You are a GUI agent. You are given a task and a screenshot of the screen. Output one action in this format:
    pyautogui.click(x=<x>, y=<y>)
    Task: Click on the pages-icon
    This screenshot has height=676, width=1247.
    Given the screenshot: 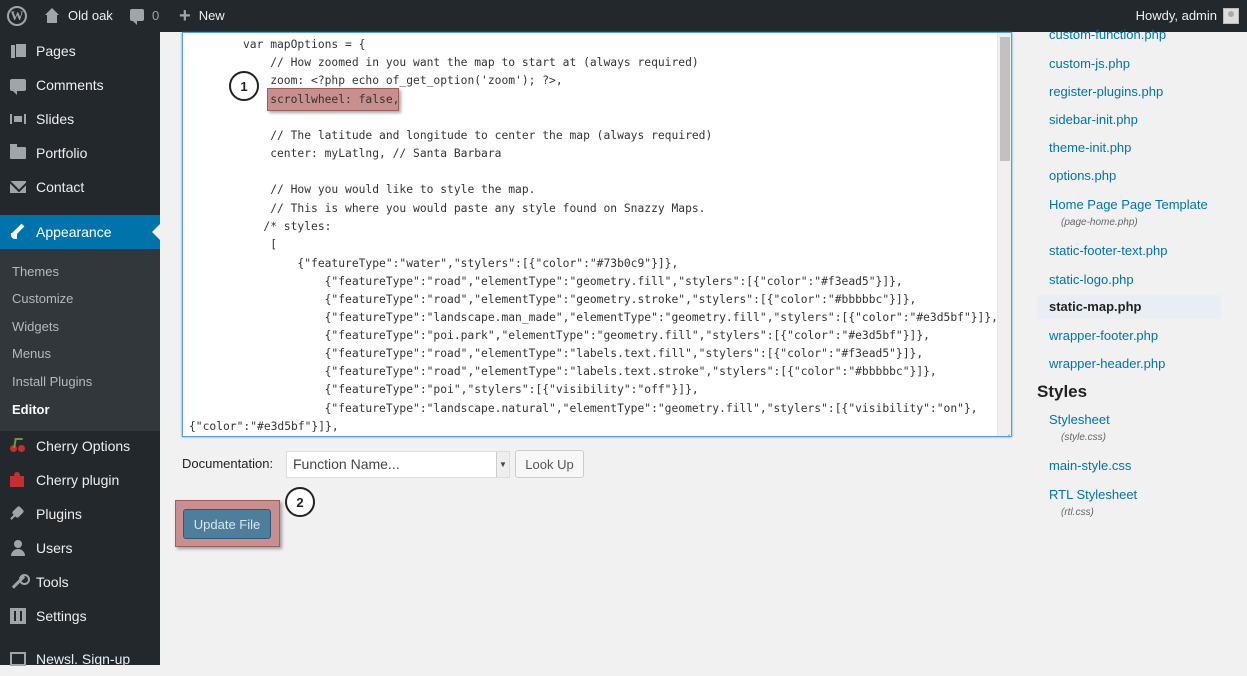 What is the action you would take?
    pyautogui.click(x=18, y=51)
    